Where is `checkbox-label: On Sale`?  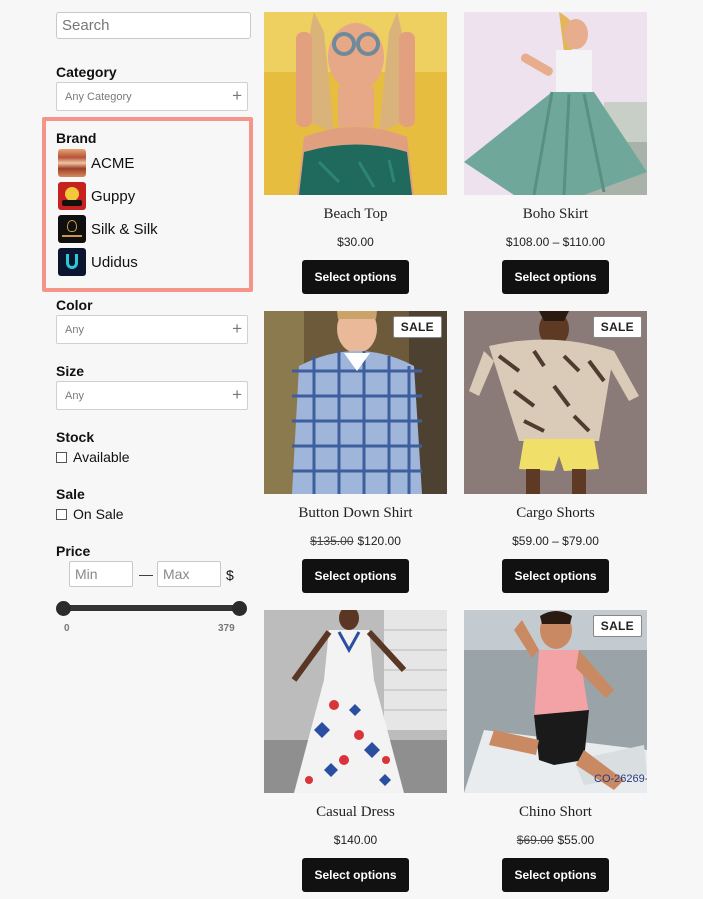 checkbox-label: On Sale is located at coordinates (98, 514).